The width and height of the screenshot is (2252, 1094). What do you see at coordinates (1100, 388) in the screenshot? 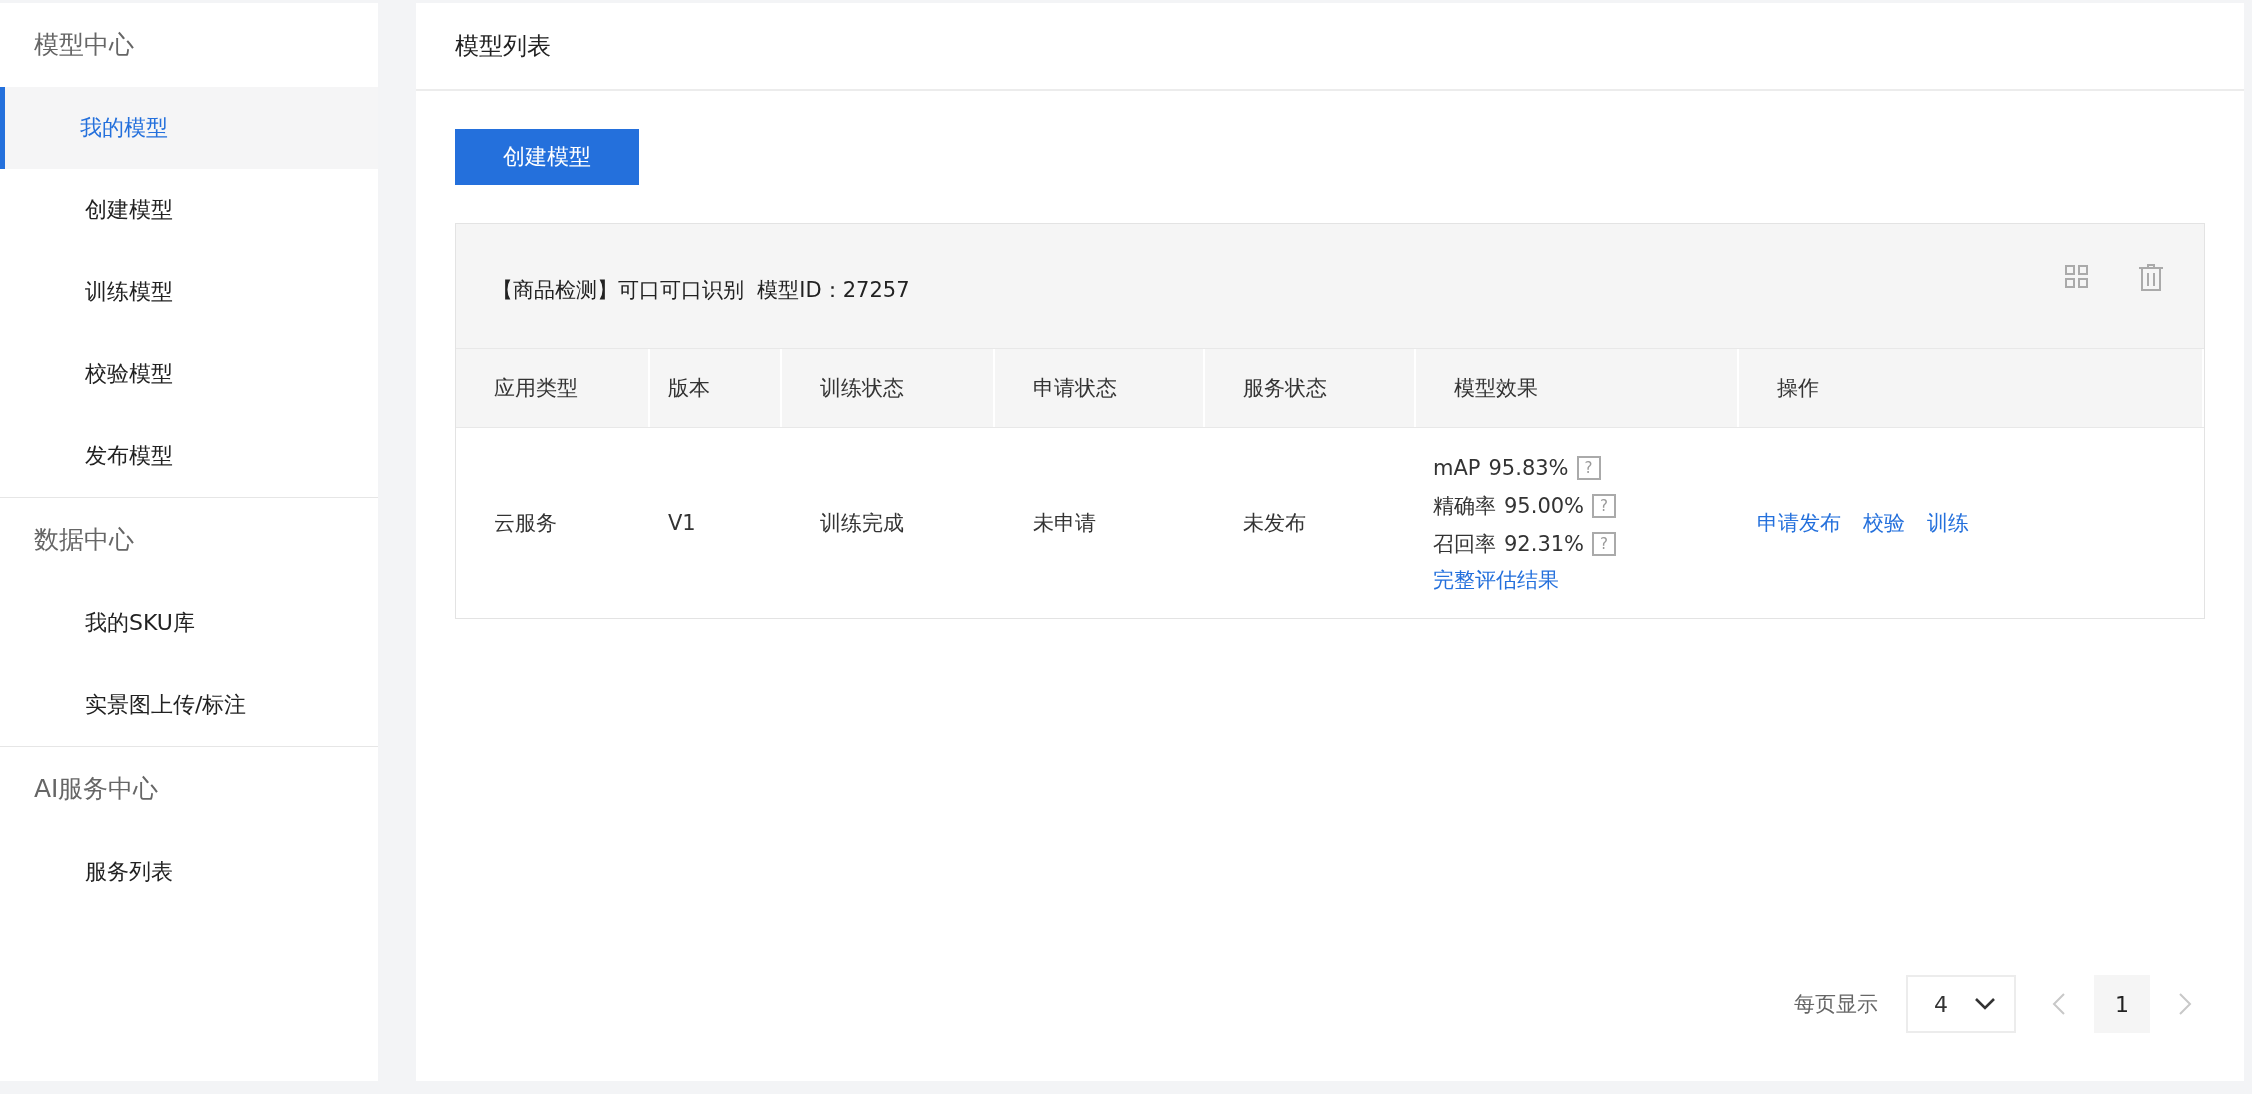
I see `column-header: 申请状态` at bounding box center [1100, 388].